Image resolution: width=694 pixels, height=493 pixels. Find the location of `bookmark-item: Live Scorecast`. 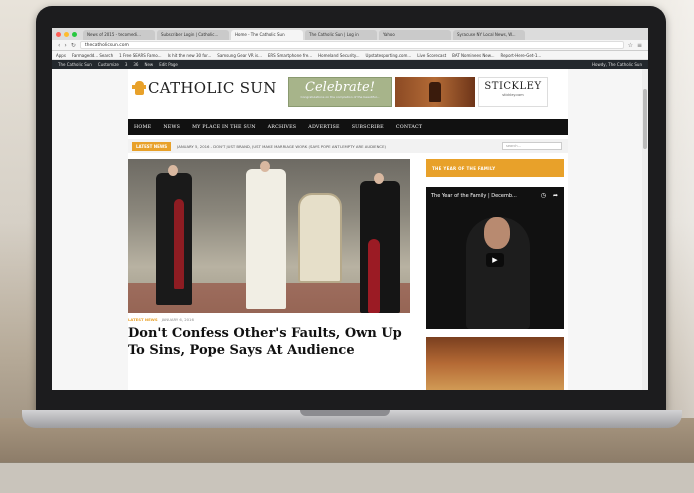

bookmark-item: Live Scorecast is located at coordinates (431, 55).